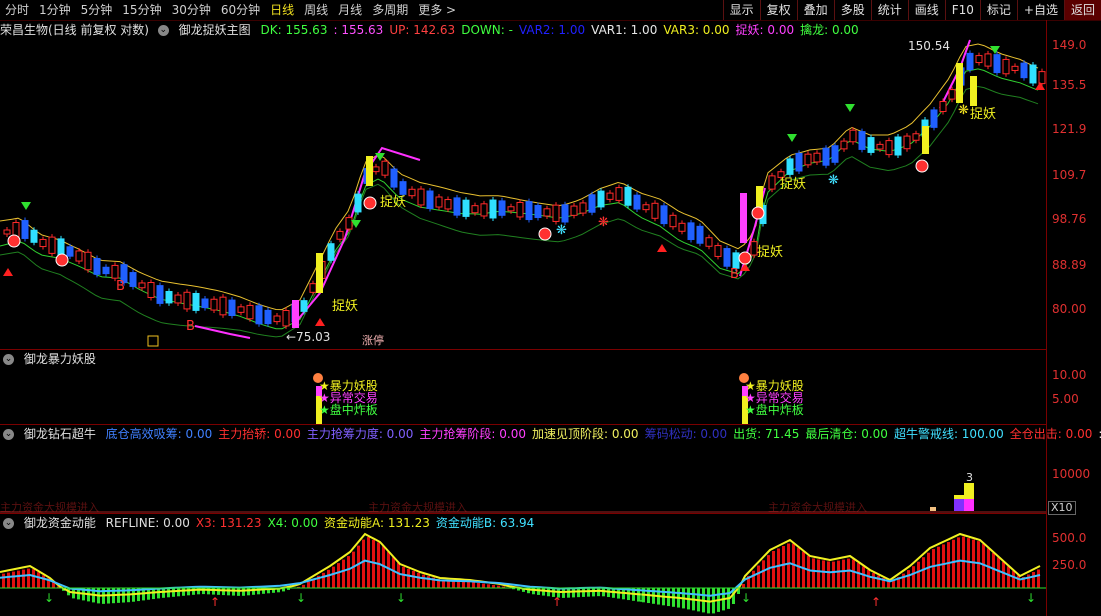 The image size is (1101, 616). What do you see at coordinates (215, 30) in the screenshot?
I see `main-indicator-name: 御龙捉妖主图` at bounding box center [215, 30].